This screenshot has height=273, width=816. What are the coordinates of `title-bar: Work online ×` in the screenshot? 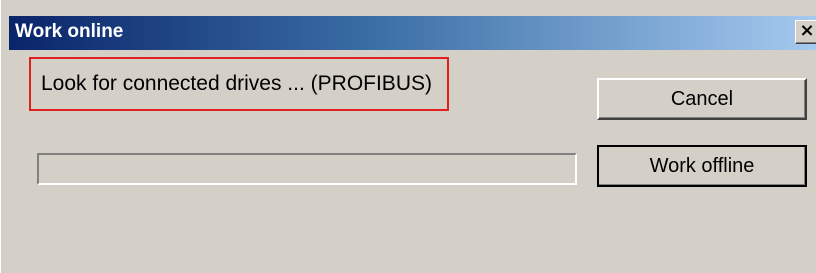 It's located at (412, 33).